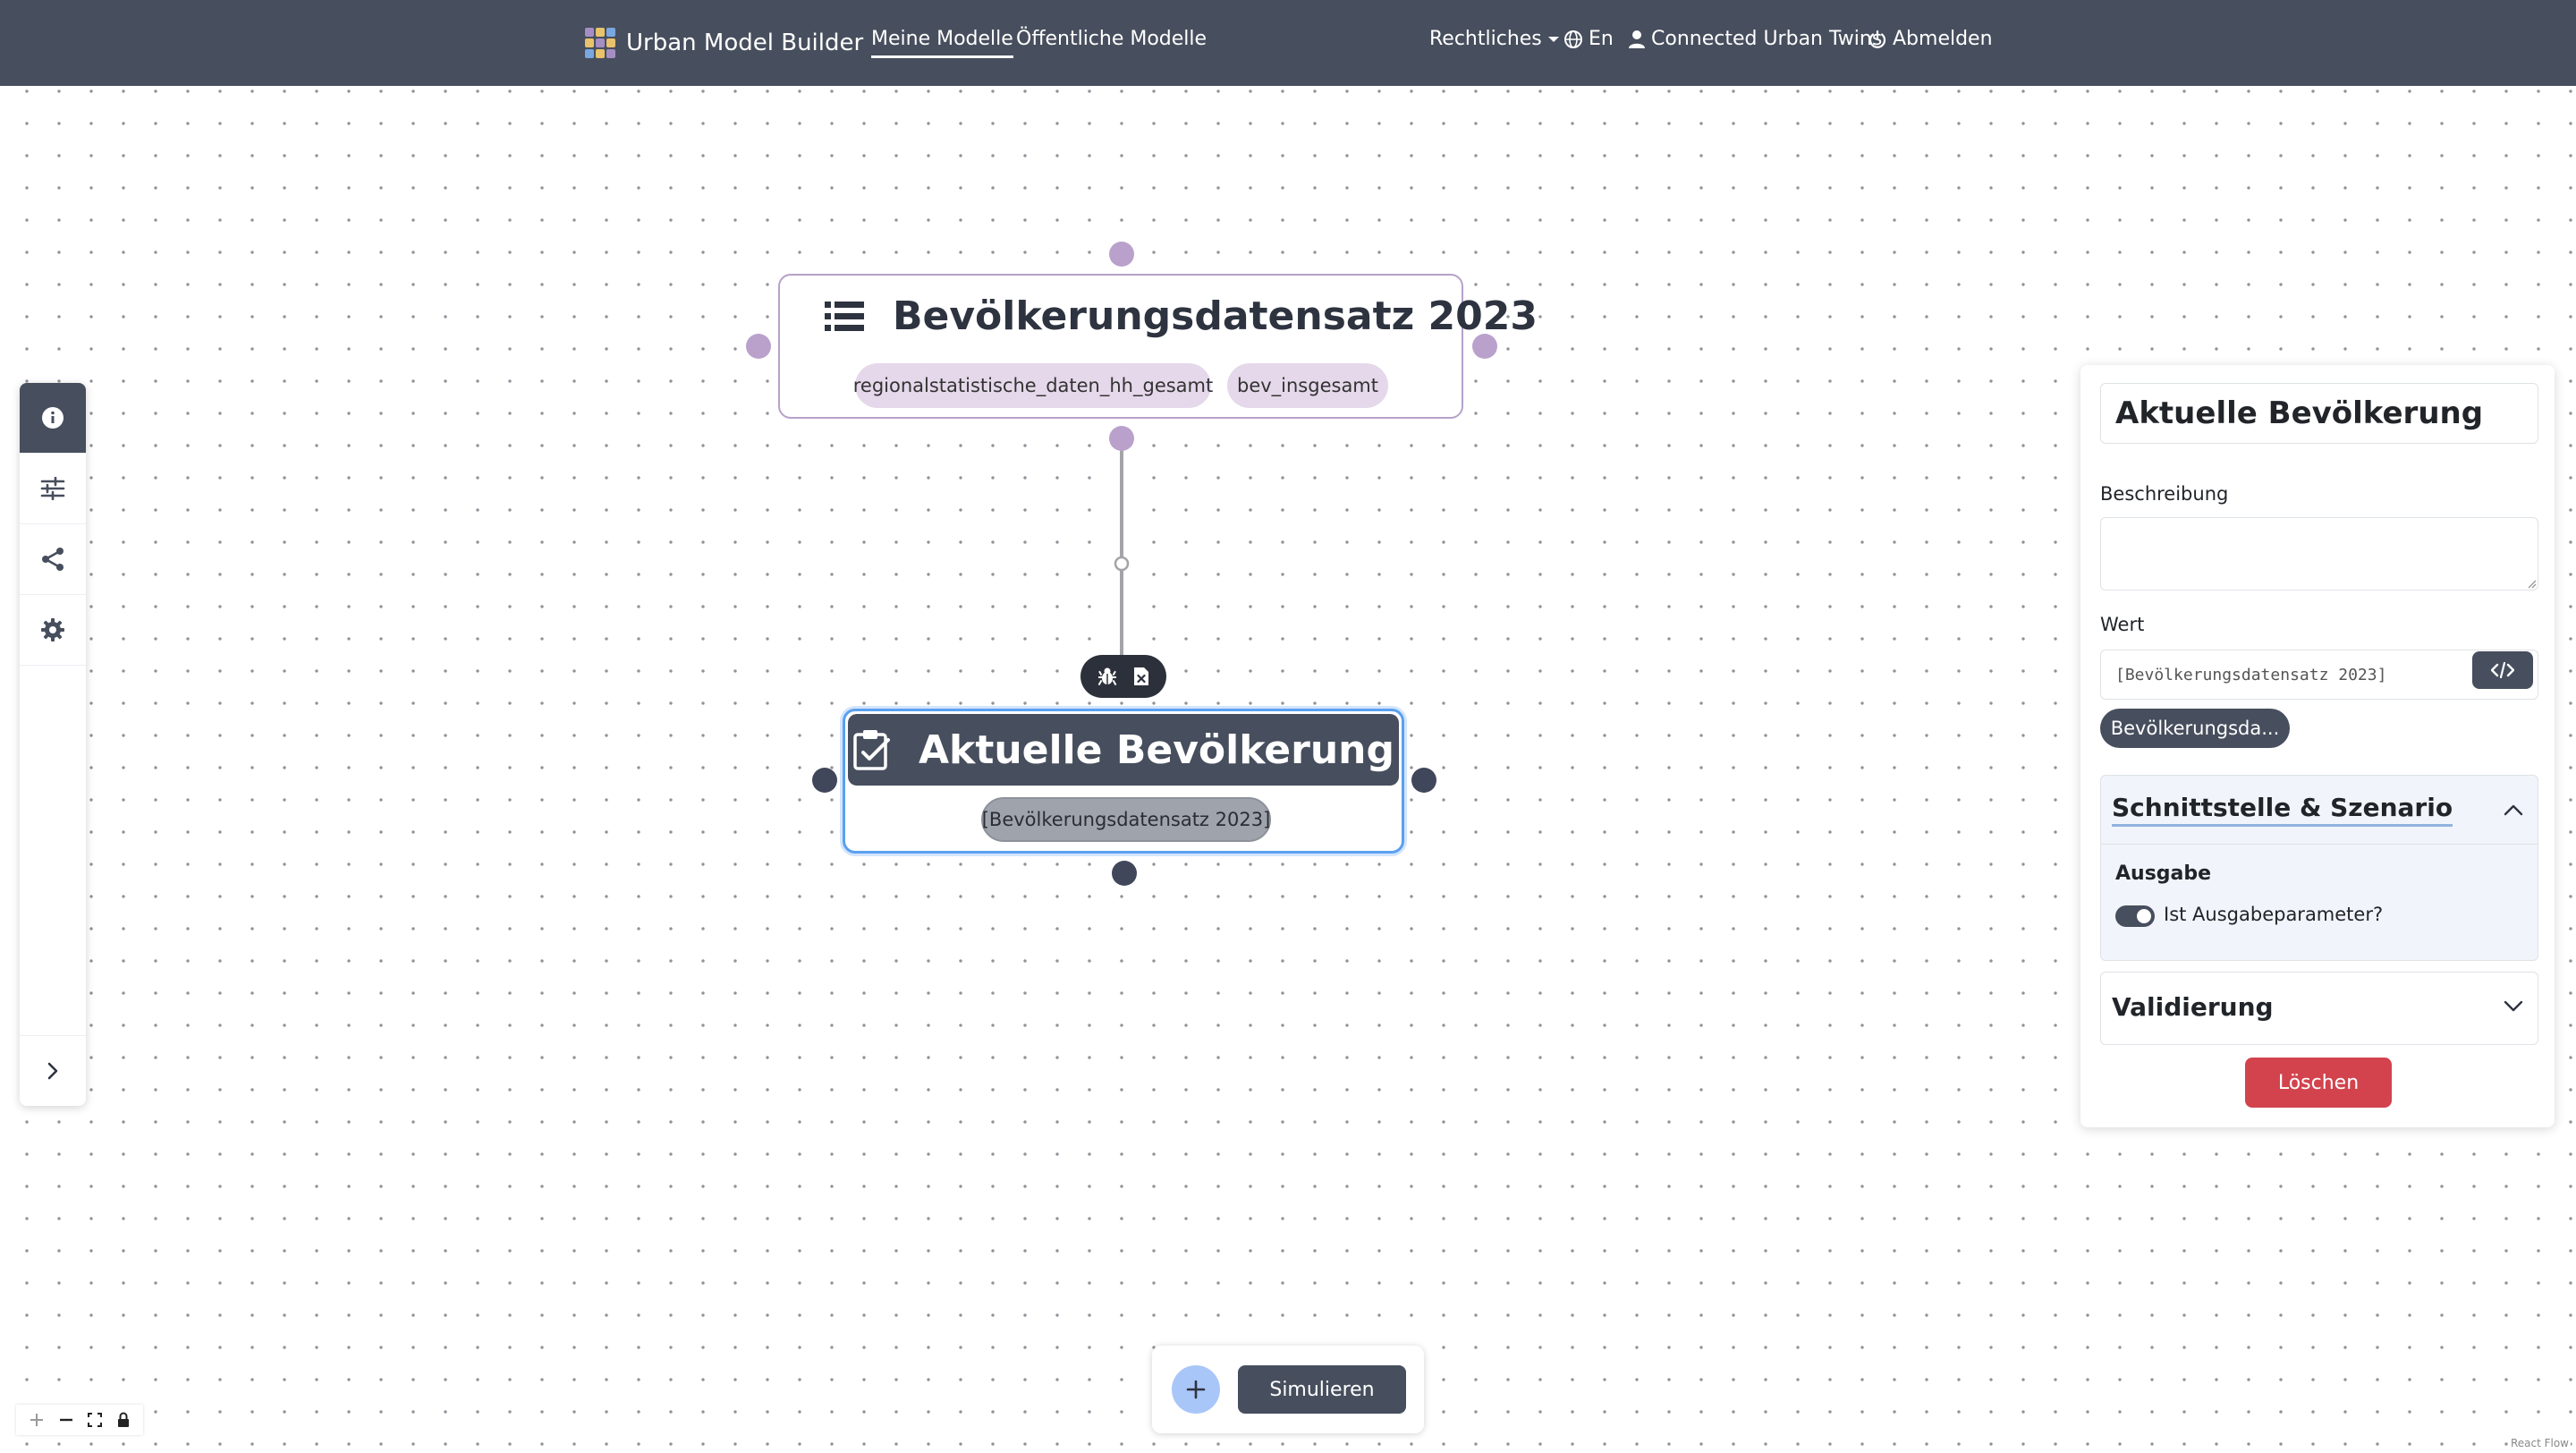 This screenshot has height=1453, width=2576. What do you see at coordinates (2164, 494) in the screenshot?
I see `description-label: Beschreibung` at bounding box center [2164, 494].